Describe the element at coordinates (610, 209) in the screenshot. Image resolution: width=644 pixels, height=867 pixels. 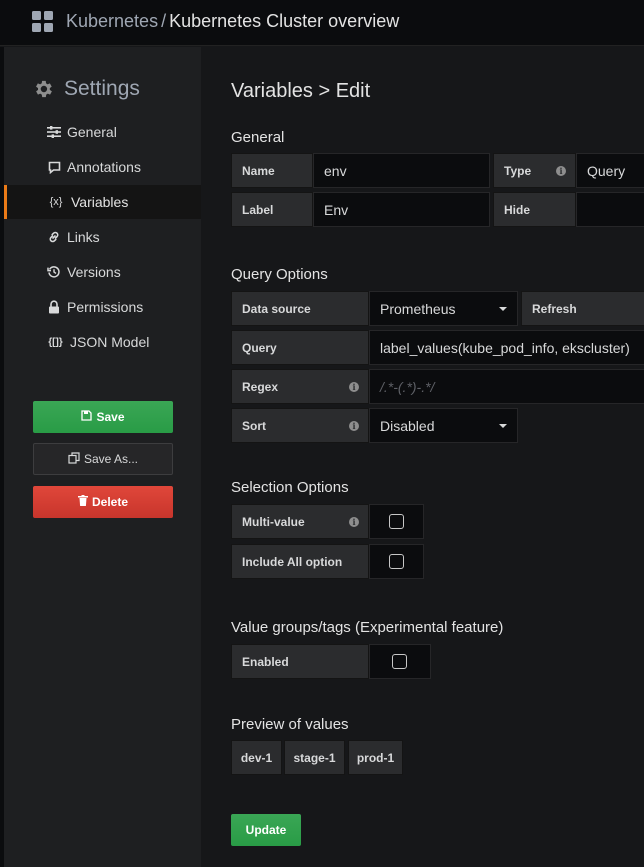
I see `hide-select` at that location.